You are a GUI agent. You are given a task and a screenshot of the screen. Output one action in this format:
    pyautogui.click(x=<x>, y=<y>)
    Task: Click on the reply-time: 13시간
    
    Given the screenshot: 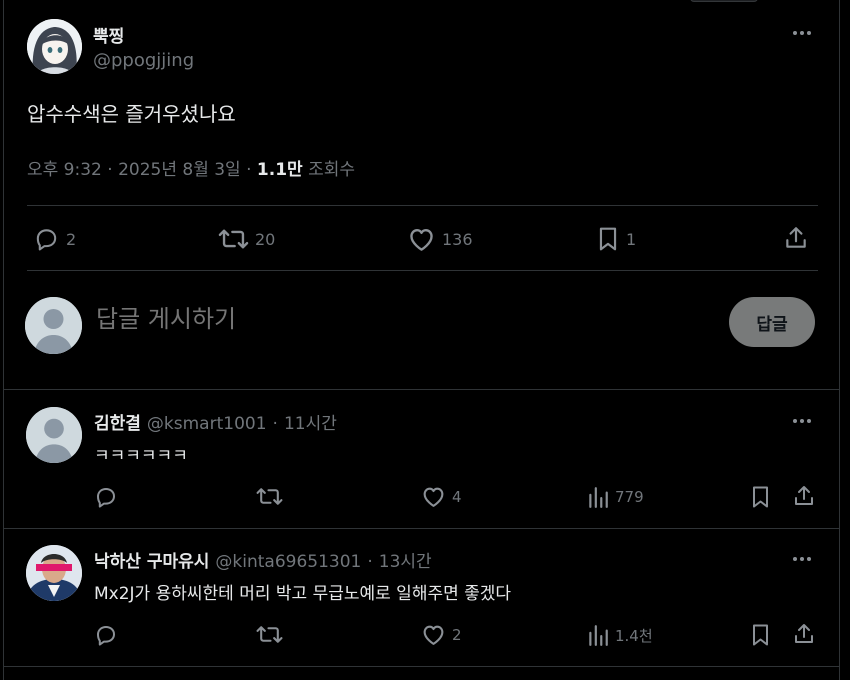 What is the action you would take?
    pyautogui.click(x=405, y=559)
    